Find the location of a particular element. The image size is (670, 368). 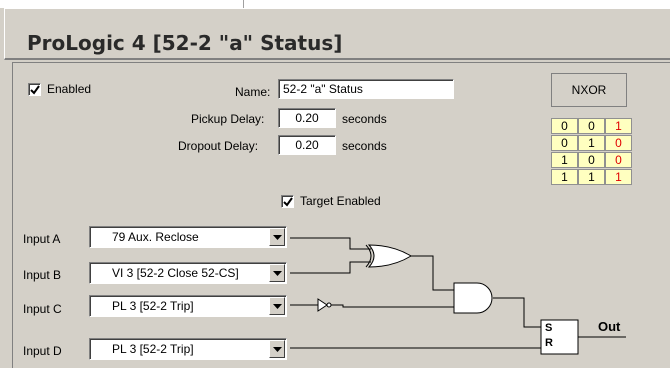

output-label: Out is located at coordinates (609, 326).